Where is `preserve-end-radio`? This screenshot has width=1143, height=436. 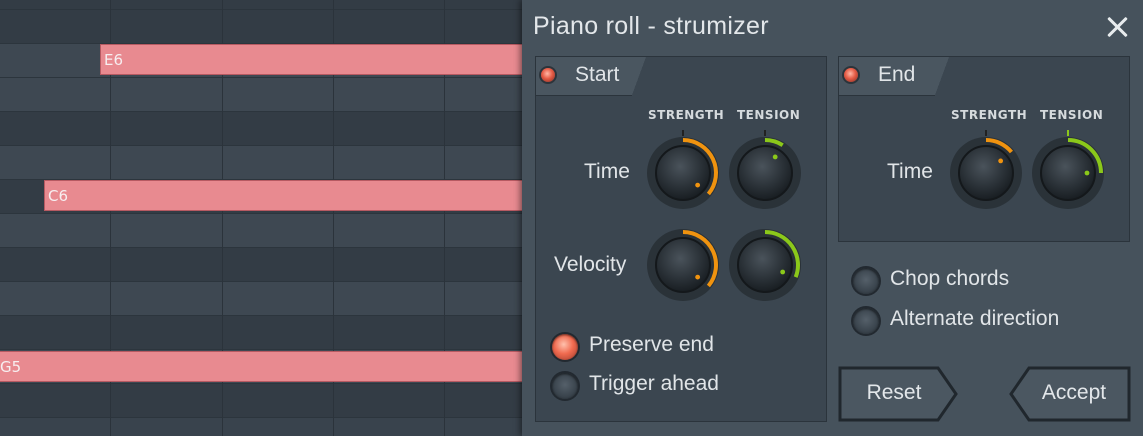
preserve-end-radio is located at coordinates (565, 347).